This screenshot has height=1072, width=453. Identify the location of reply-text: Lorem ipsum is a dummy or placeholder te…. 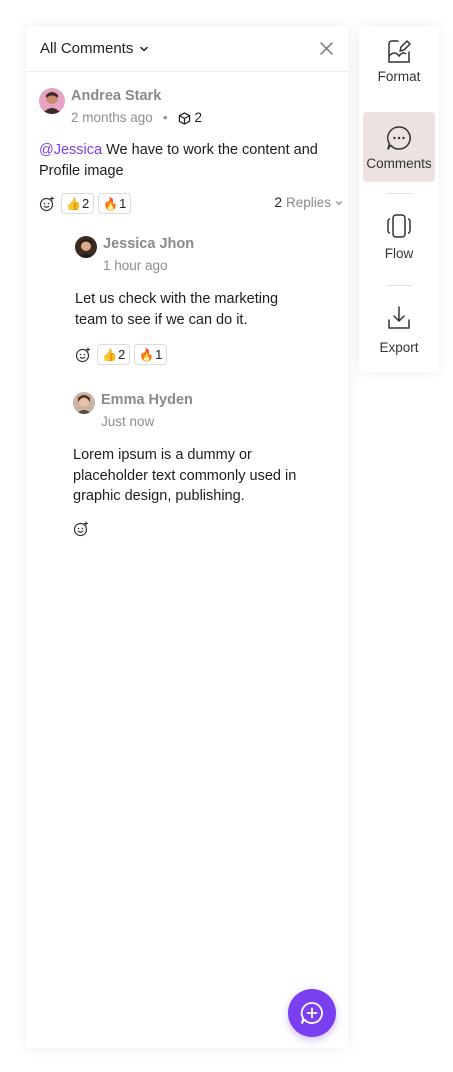
(185, 475).